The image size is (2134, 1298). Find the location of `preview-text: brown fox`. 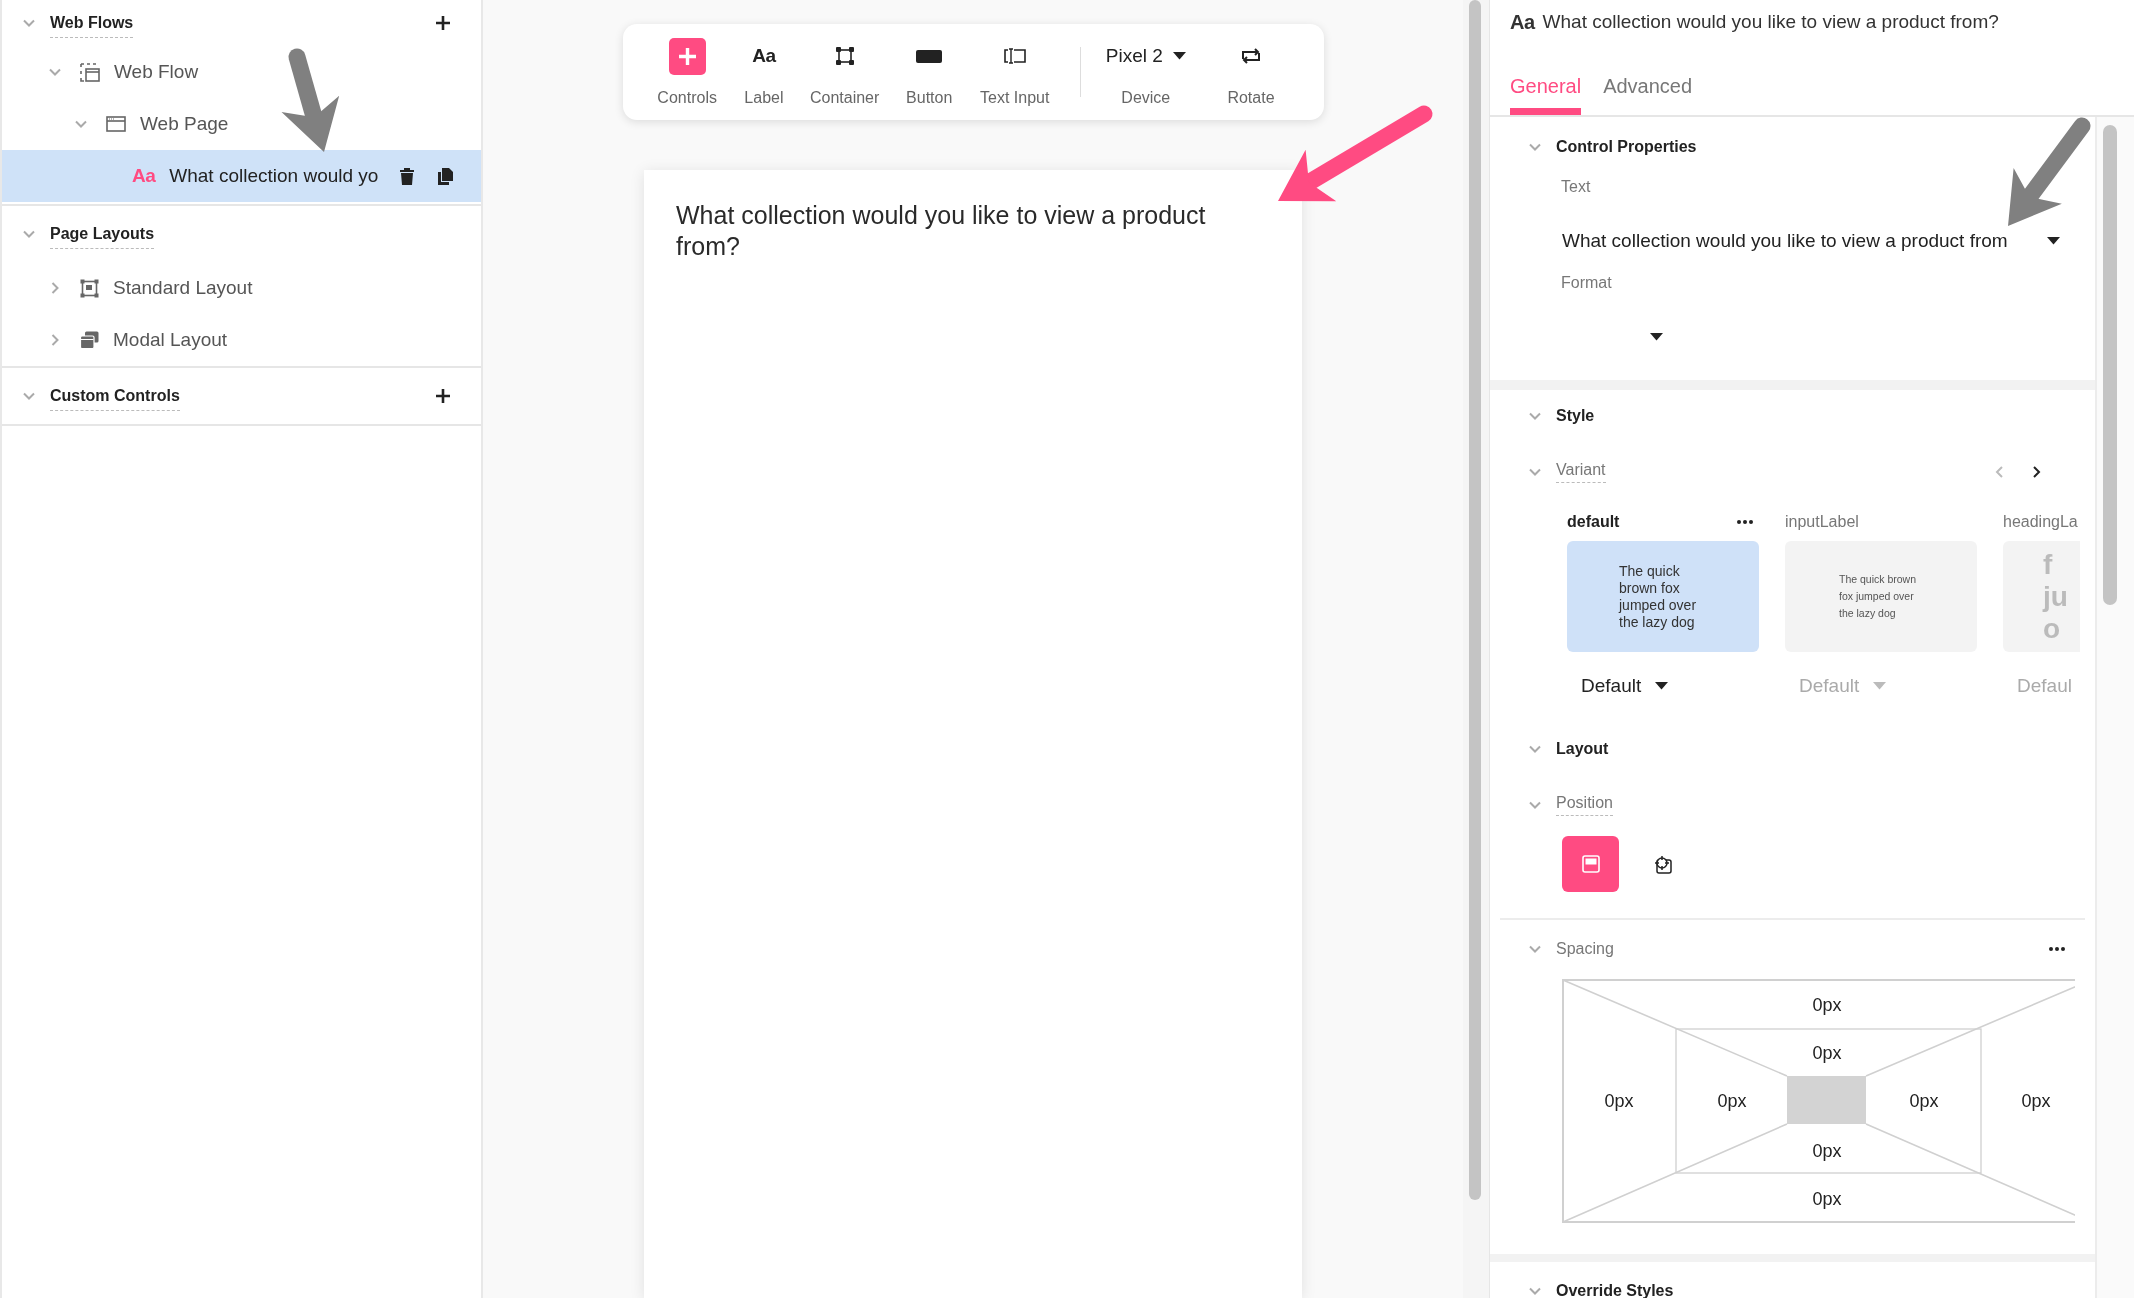

preview-text: brown fox is located at coordinates (1649, 588).